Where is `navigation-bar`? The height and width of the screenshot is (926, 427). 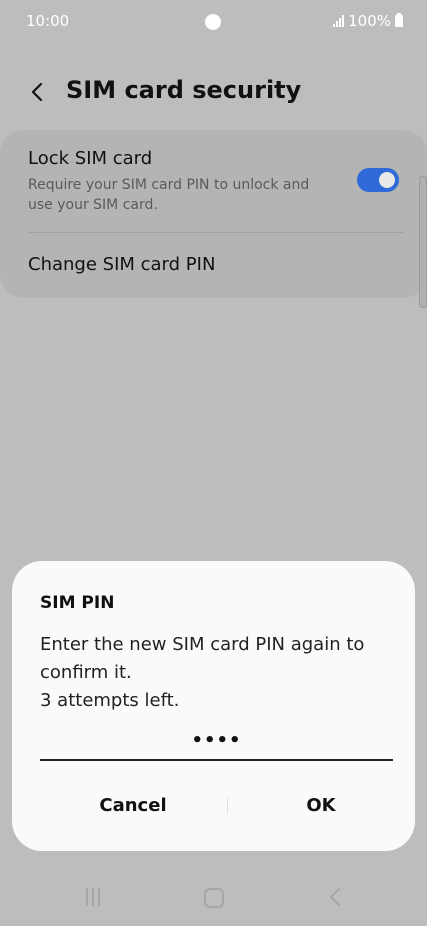
navigation-bar is located at coordinates (213, 898).